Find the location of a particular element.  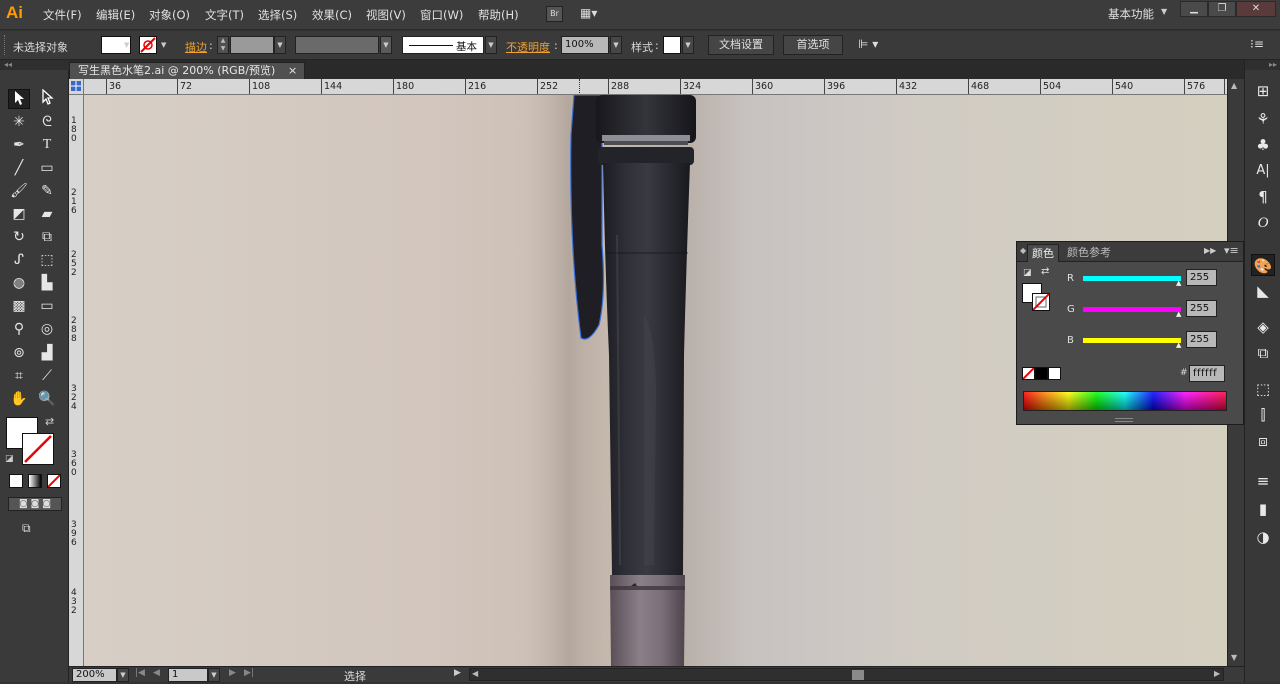

opentype-panel-icon: O is located at coordinates (1263, 223).